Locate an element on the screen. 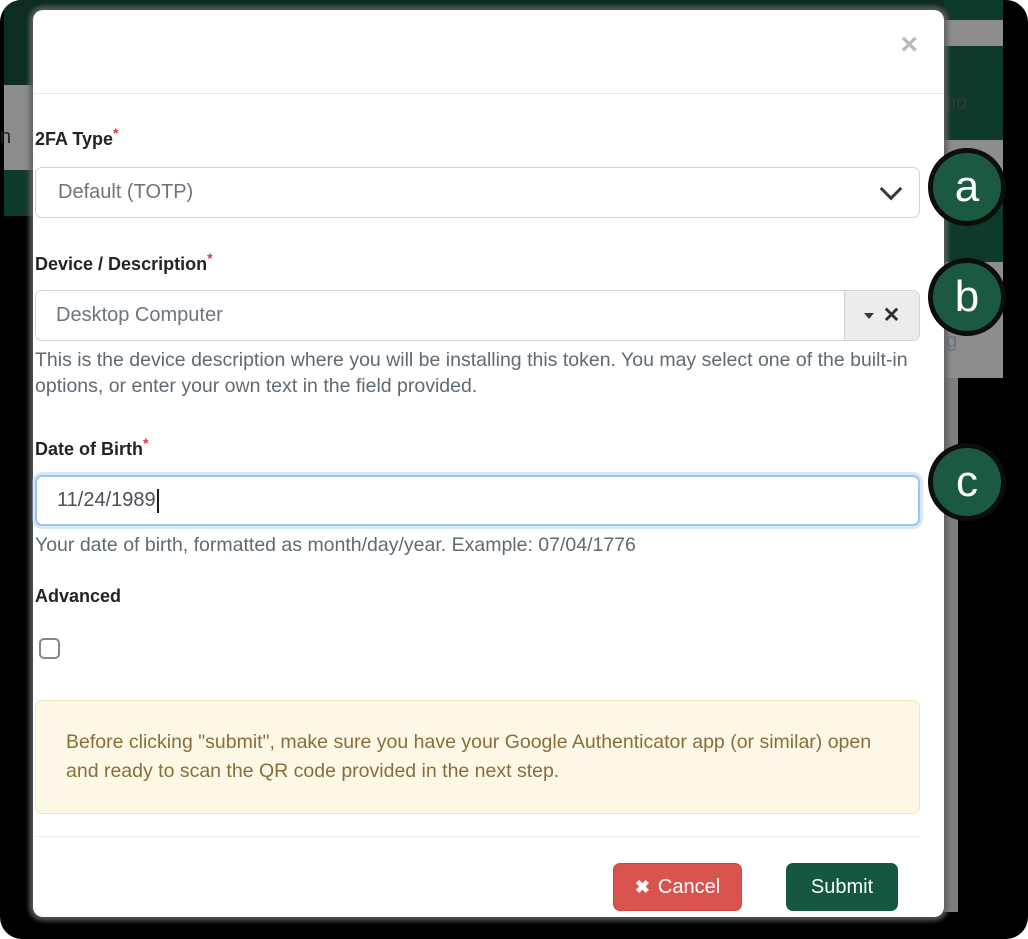  cancel-button: ✖ Cancel is located at coordinates (677, 887).